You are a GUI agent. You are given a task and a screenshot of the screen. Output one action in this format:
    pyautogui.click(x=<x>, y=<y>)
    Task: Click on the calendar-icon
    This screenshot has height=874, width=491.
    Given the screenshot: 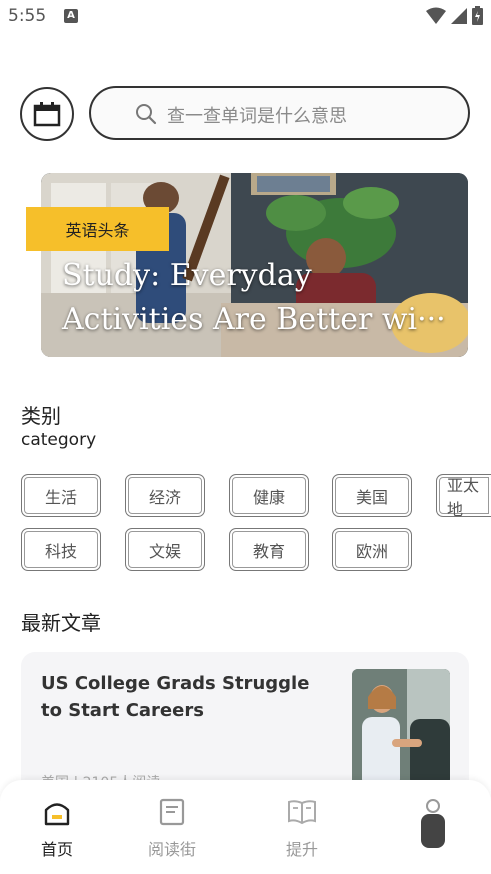 What is the action you would take?
    pyautogui.click(x=47, y=114)
    